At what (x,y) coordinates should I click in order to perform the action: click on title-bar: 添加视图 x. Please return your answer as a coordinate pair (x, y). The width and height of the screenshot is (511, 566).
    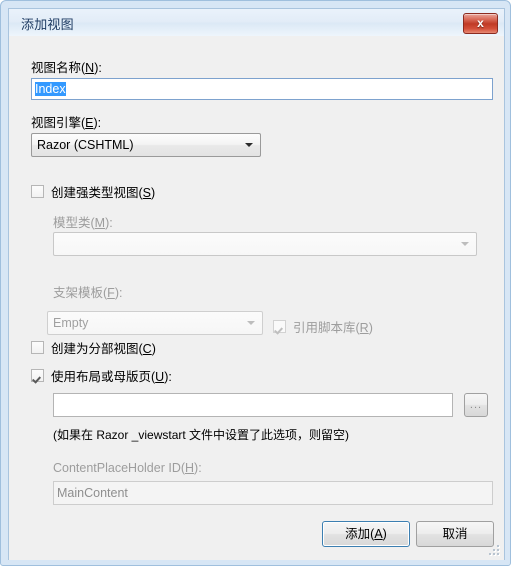
    Looking at the image, I should click on (256, 23).